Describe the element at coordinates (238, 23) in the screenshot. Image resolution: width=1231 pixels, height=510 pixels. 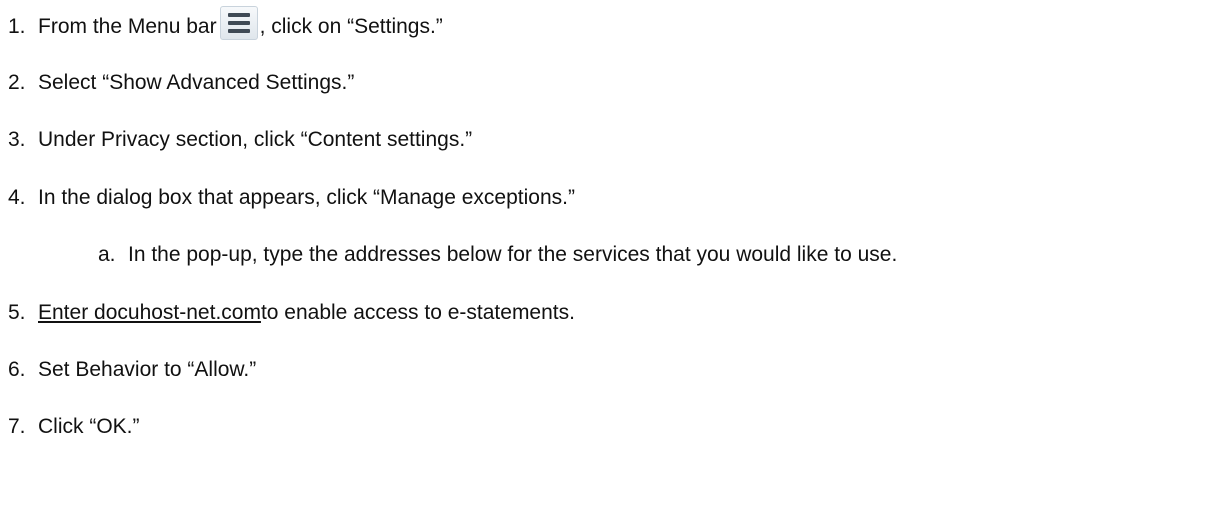
I see `hamburger-menu-icon` at that location.